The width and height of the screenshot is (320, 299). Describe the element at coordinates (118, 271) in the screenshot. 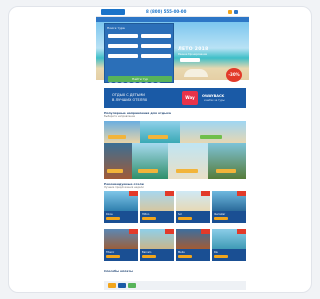

I see `section-title-payment: Способы оплаты` at that location.